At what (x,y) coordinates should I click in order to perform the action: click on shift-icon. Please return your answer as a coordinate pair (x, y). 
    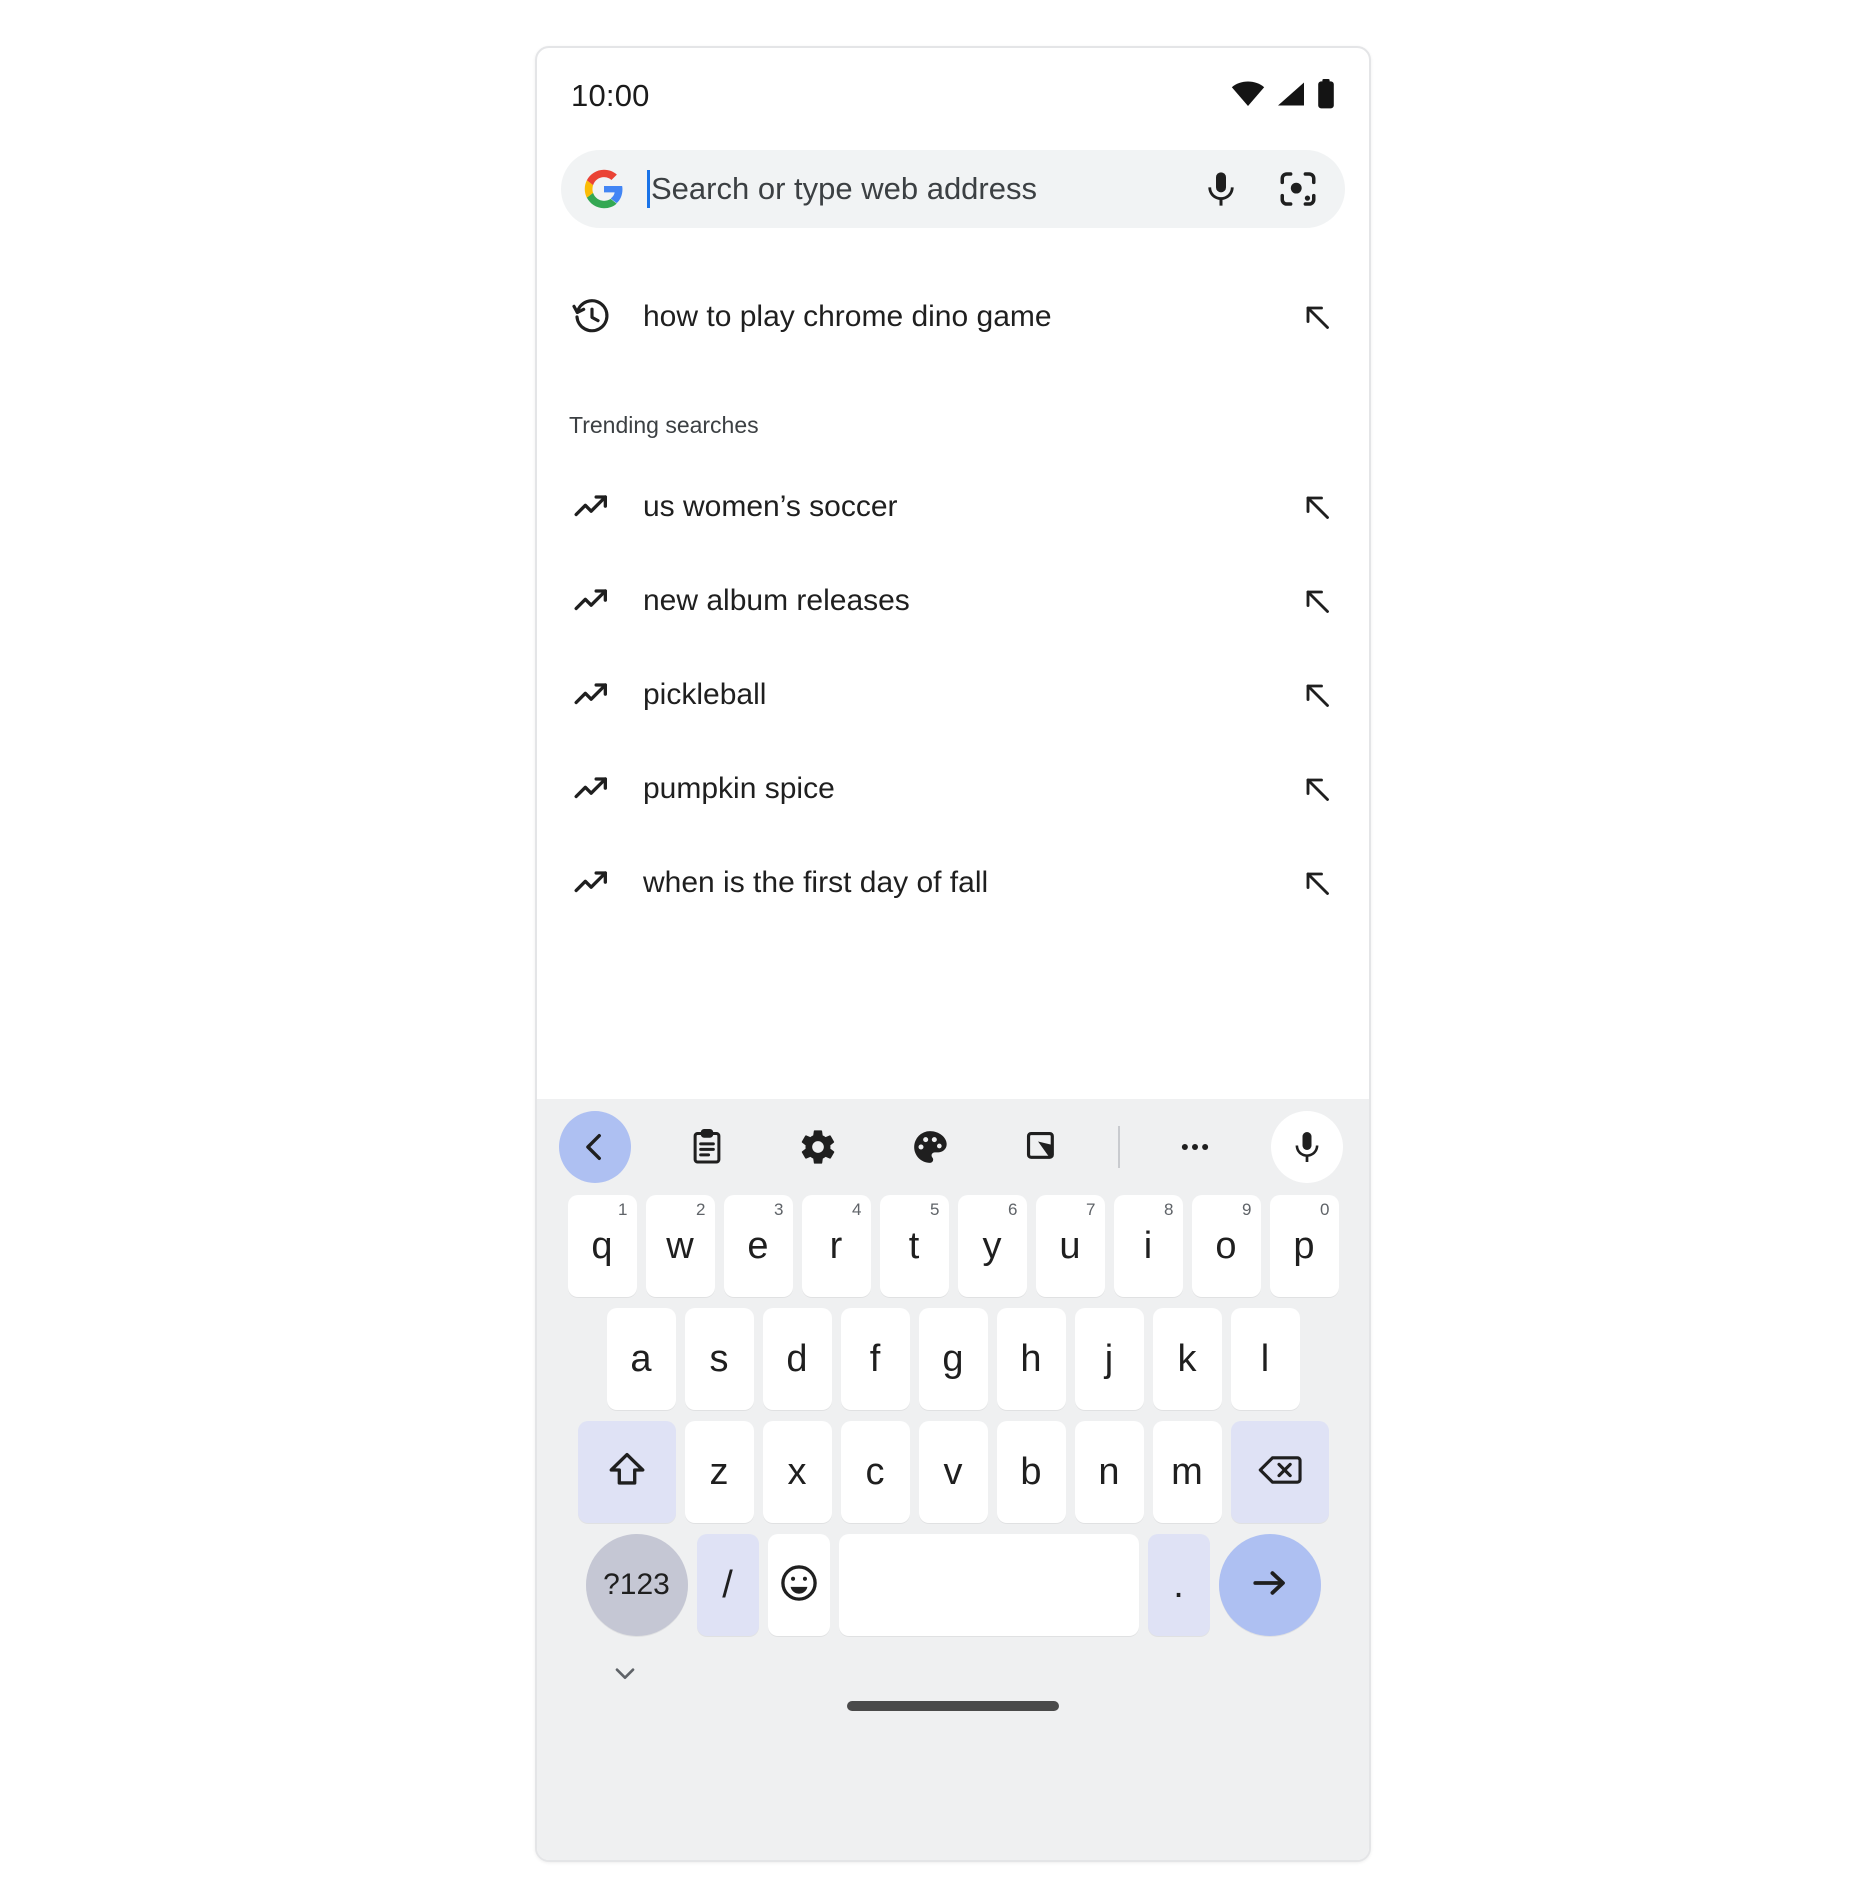
    Looking at the image, I should click on (627, 1472).